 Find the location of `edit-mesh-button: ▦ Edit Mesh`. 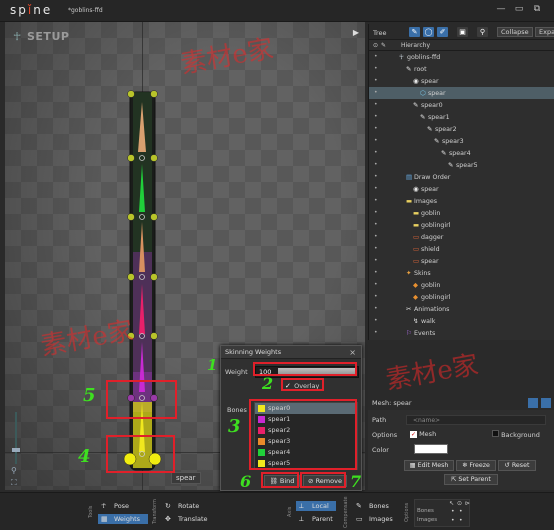

edit-mesh-button: ▦ Edit Mesh is located at coordinates (429, 465).